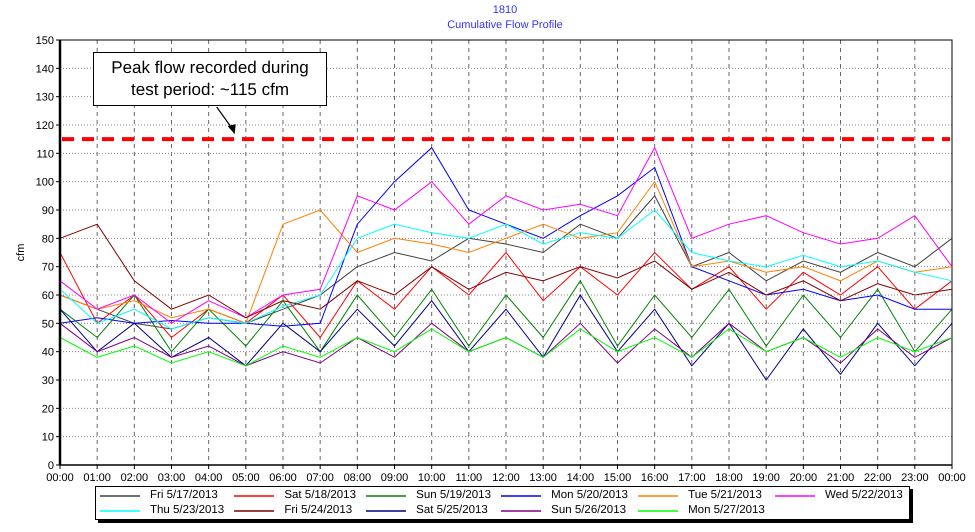  I want to click on chart-title: 1810, so click(505, 10).